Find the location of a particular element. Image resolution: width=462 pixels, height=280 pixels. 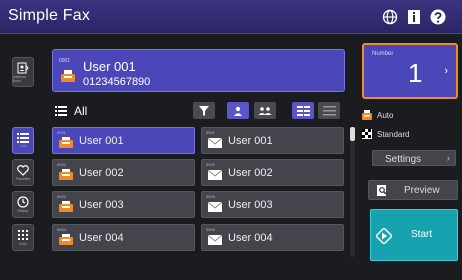

favorites-button: Favorites is located at coordinates (23, 172).